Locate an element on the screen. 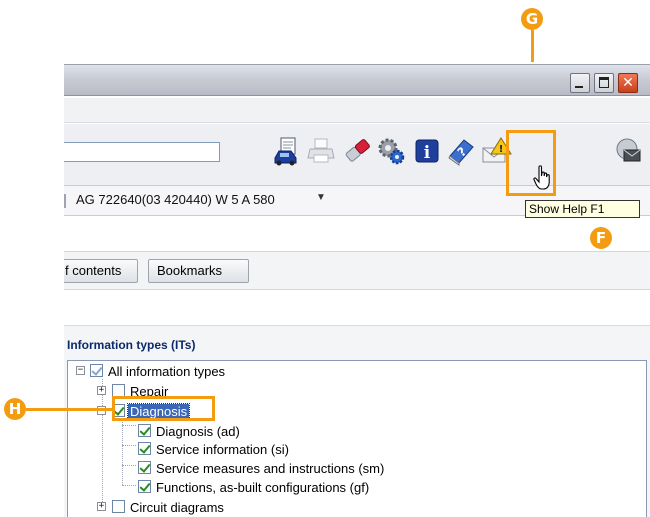  callout-h-marker: H is located at coordinates (15, 409).